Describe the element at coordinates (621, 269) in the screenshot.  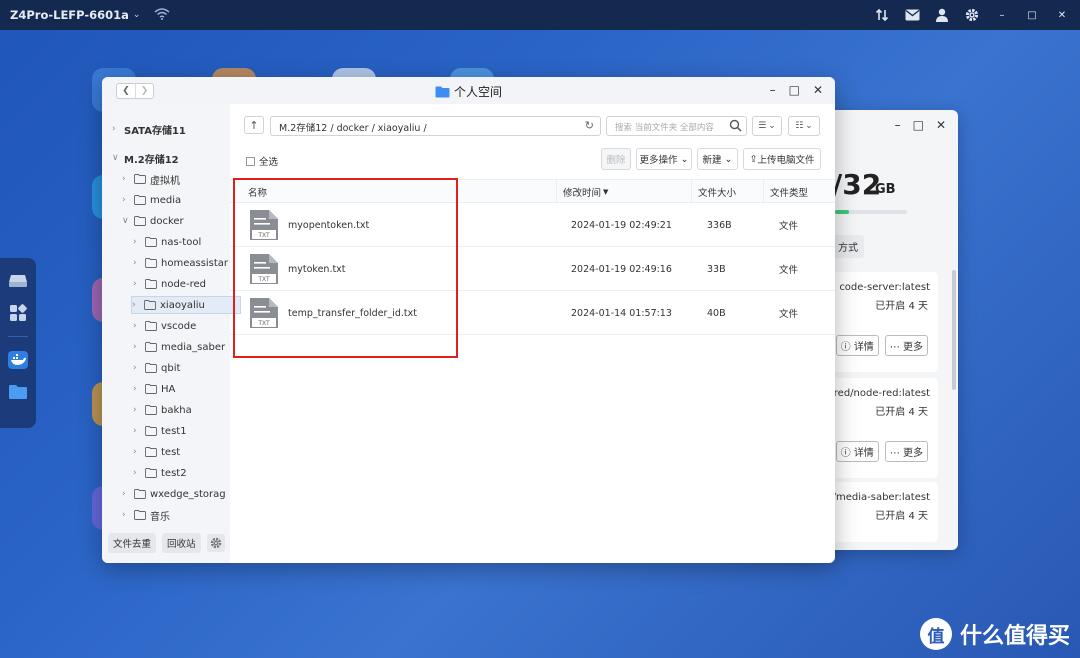
I see `file-modified: 2024-01-19 02:49:16` at that location.